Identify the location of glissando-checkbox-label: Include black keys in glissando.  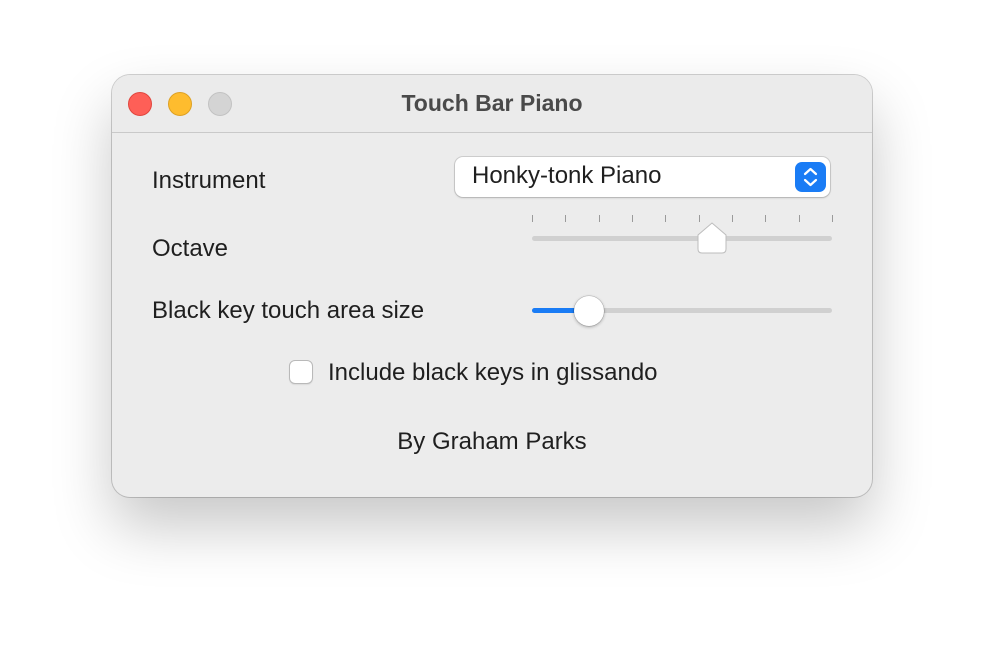
(493, 373).